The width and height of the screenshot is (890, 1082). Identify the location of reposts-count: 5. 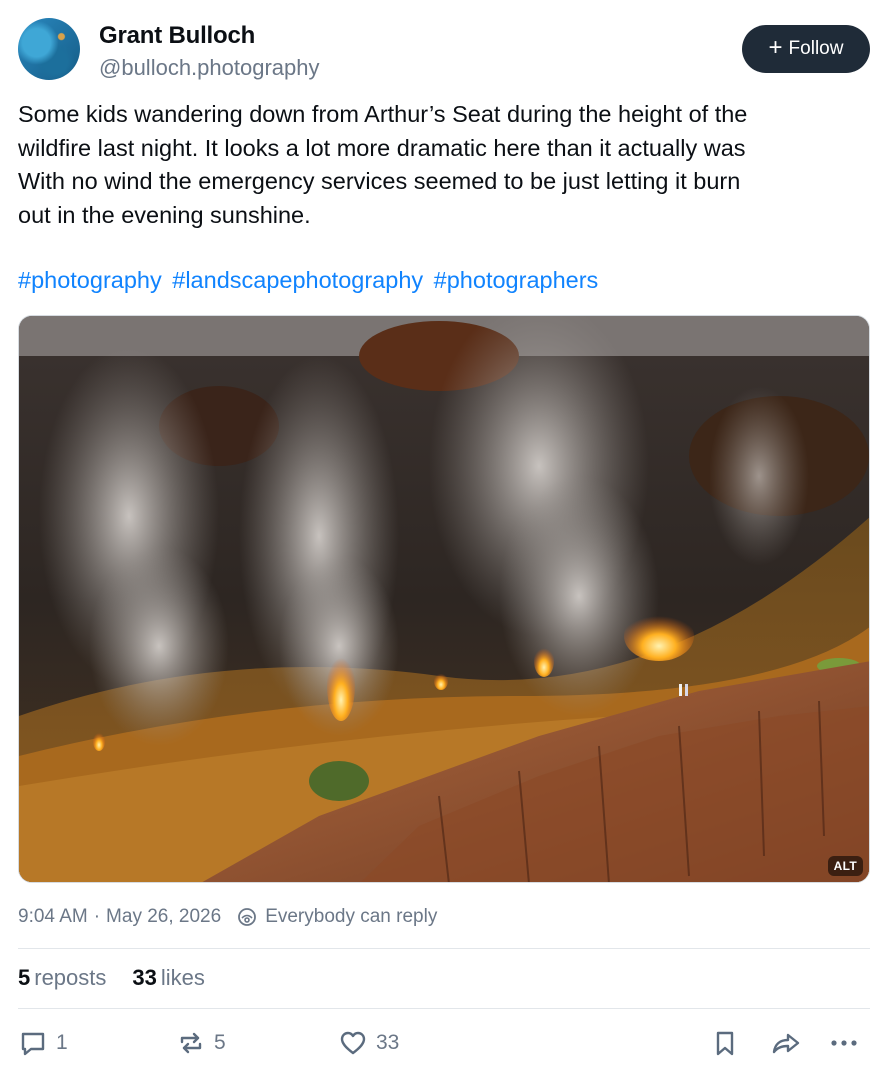
(24, 977).